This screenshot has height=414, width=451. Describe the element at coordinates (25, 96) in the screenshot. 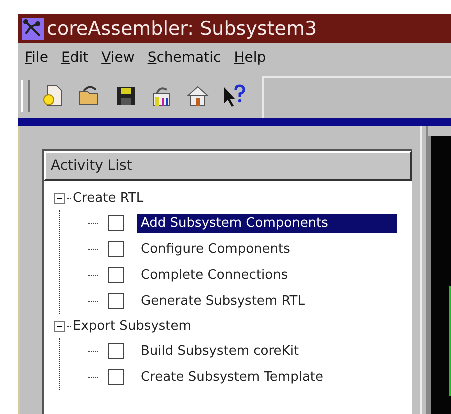

I see `toolbar-grip` at that location.